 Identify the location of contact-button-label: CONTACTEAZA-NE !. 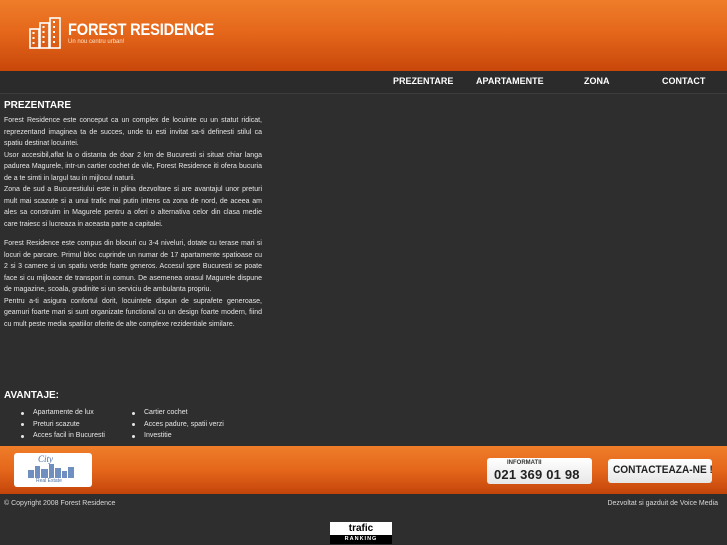
(663, 470).